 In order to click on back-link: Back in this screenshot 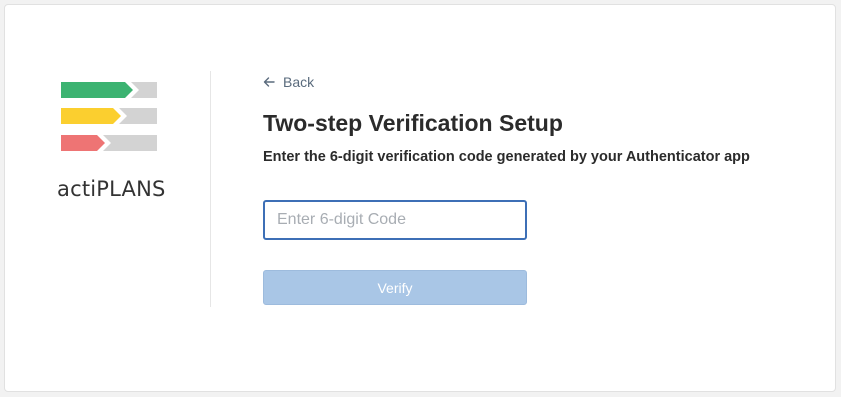, I will do `click(288, 82)`.